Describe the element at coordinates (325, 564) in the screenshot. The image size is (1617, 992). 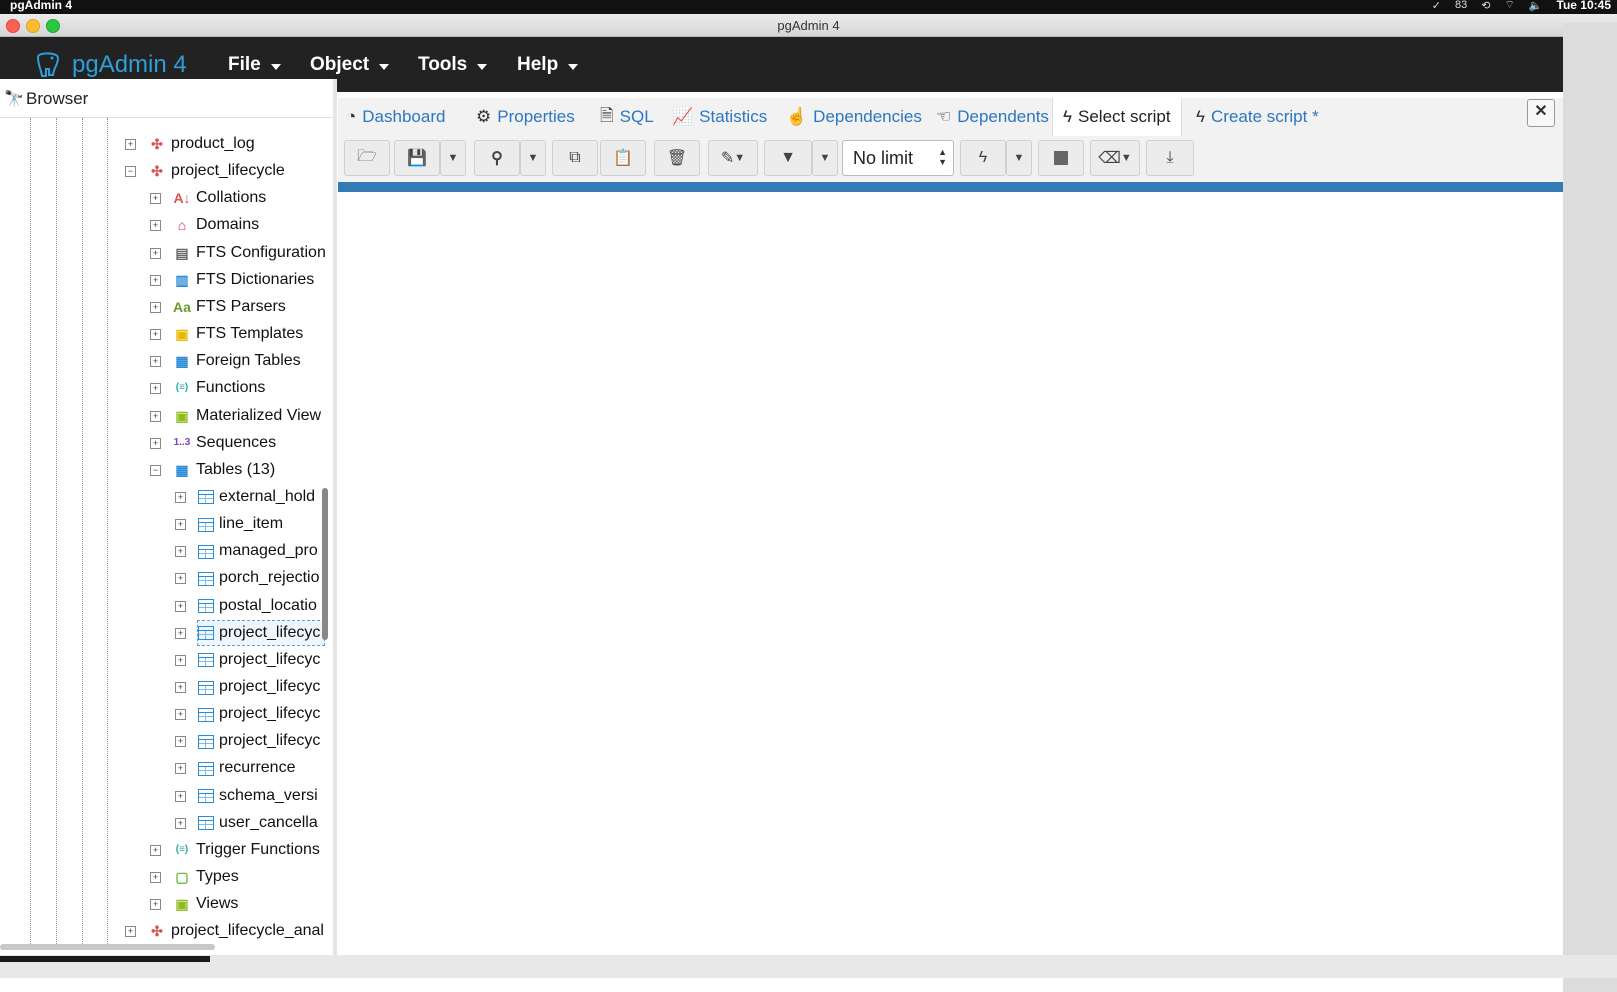
I see `tree-vertical-scrollbar` at that location.